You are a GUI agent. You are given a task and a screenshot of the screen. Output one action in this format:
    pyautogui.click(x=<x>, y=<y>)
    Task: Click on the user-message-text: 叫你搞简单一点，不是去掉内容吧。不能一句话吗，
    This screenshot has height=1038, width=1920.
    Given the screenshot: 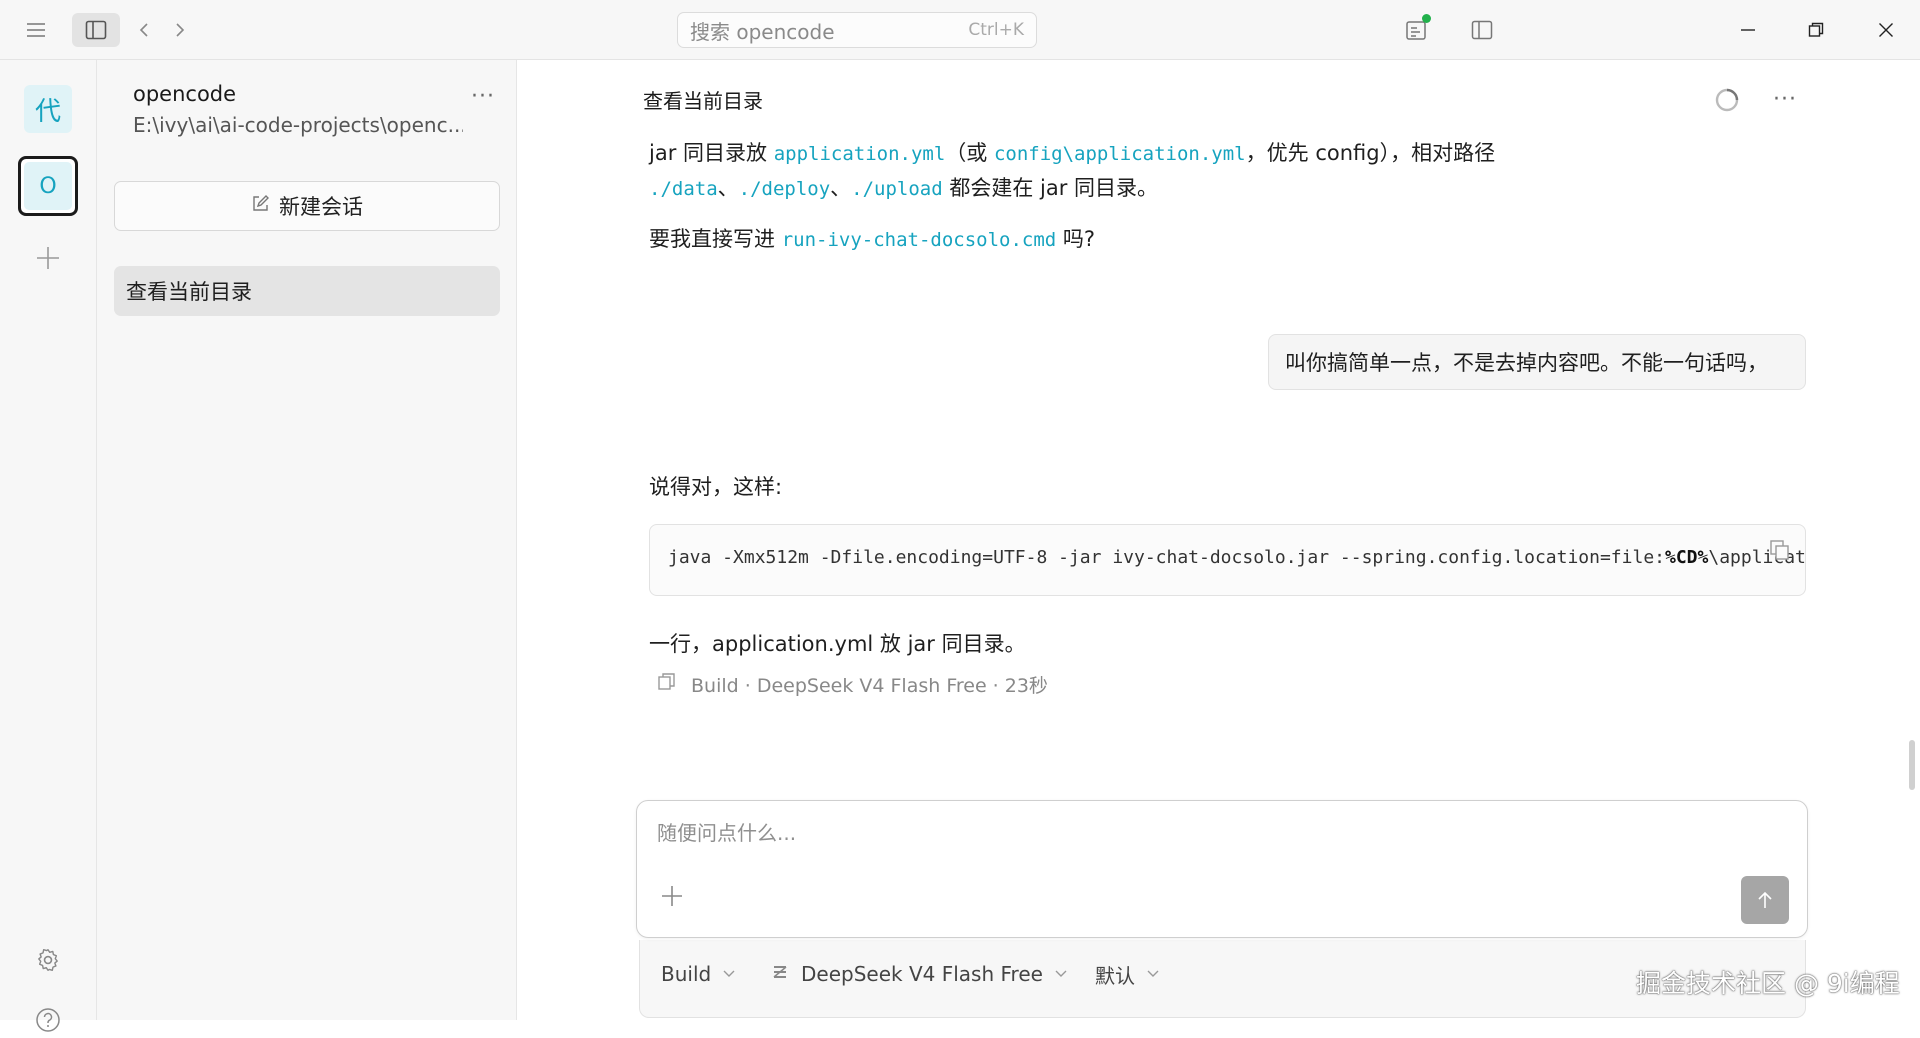 What is the action you would take?
    pyautogui.click(x=1526, y=363)
    